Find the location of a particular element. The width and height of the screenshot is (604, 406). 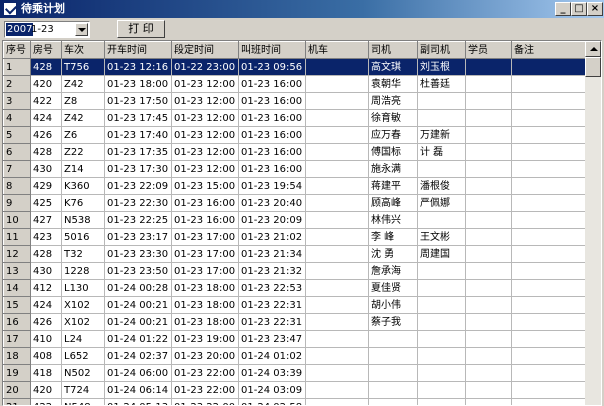

table-cell: 01-23 17:50 is located at coordinates (138, 101).